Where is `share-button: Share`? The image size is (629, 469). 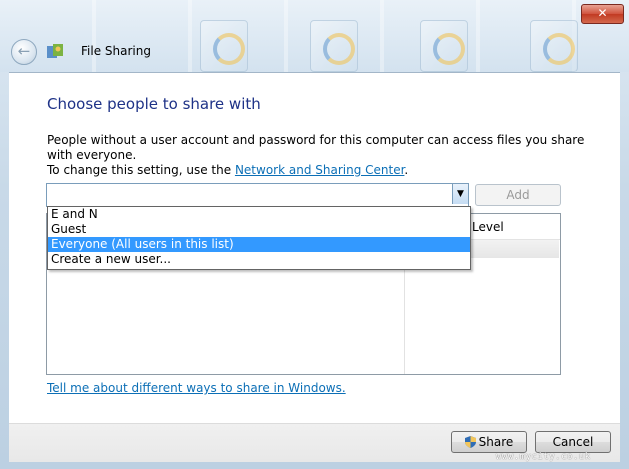
share-button: Share is located at coordinates (489, 442).